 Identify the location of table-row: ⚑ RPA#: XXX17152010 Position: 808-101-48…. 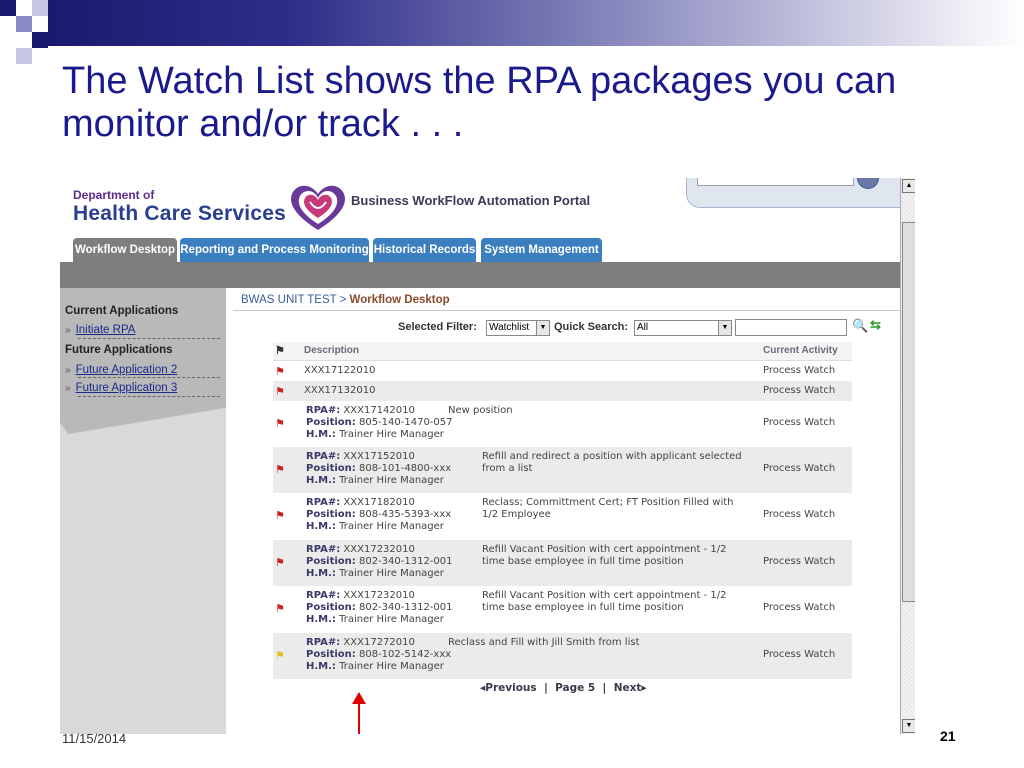
(562, 470).